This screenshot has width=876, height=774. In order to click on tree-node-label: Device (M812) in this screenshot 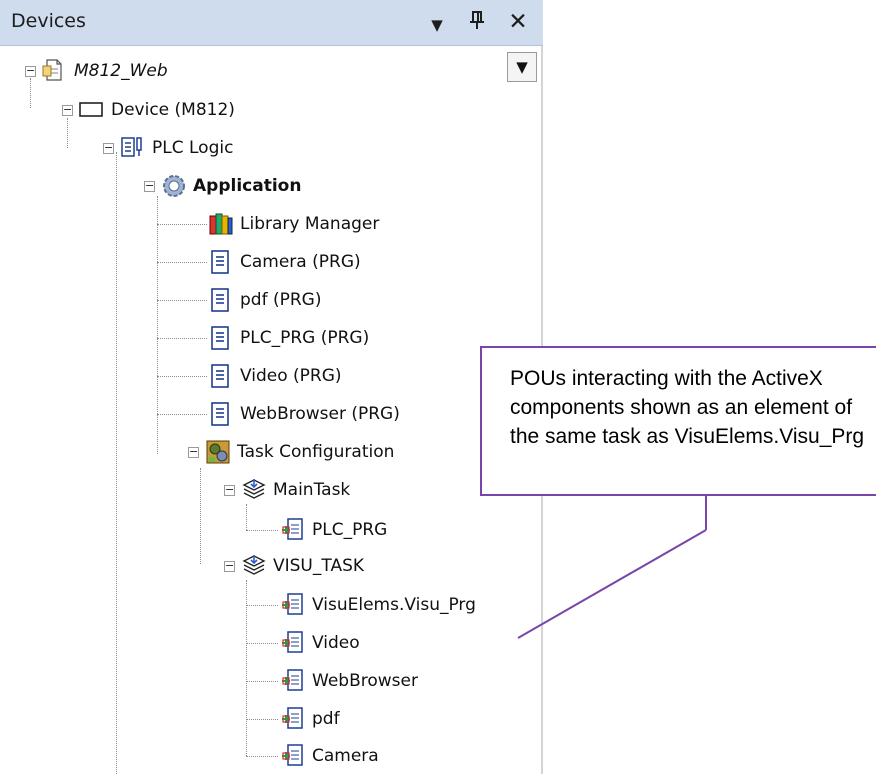, I will do `click(173, 110)`.